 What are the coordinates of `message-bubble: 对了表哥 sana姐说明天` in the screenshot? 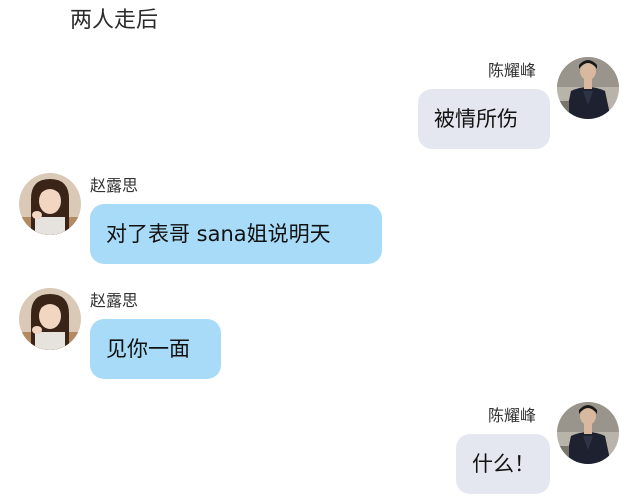 It's located at (236, 234).